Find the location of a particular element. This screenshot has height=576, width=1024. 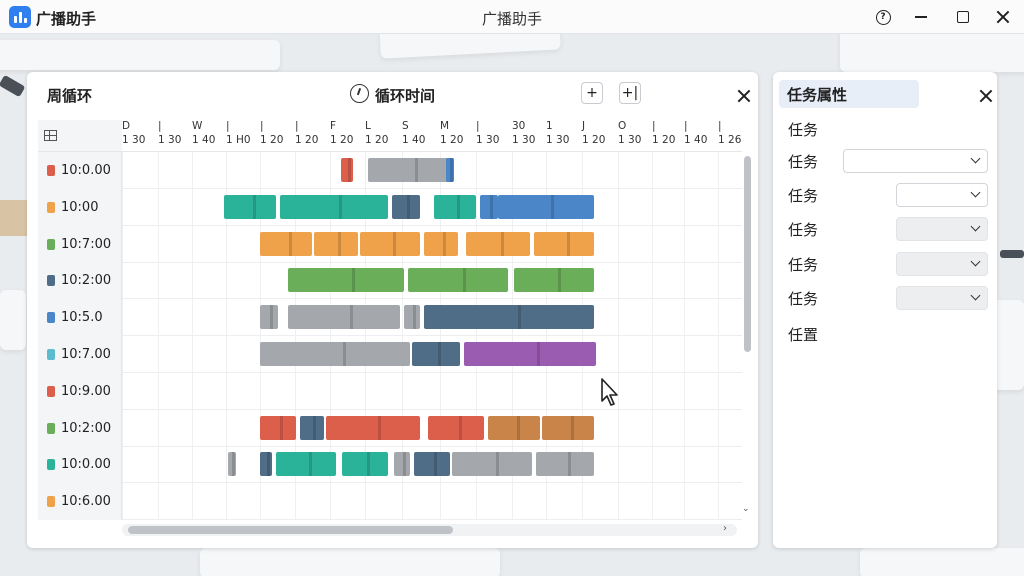

axis-tick: 11 30 is located at coordinates (558, 133).